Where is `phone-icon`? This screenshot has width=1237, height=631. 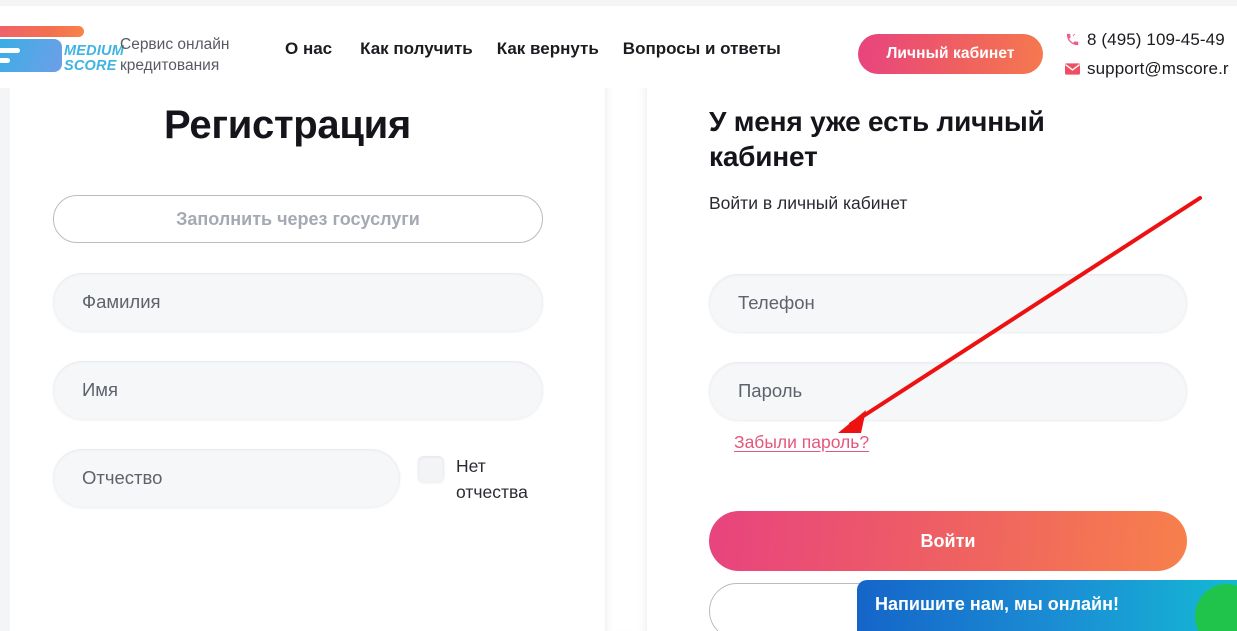 phone-icon is located at coordinates (1076, 39).